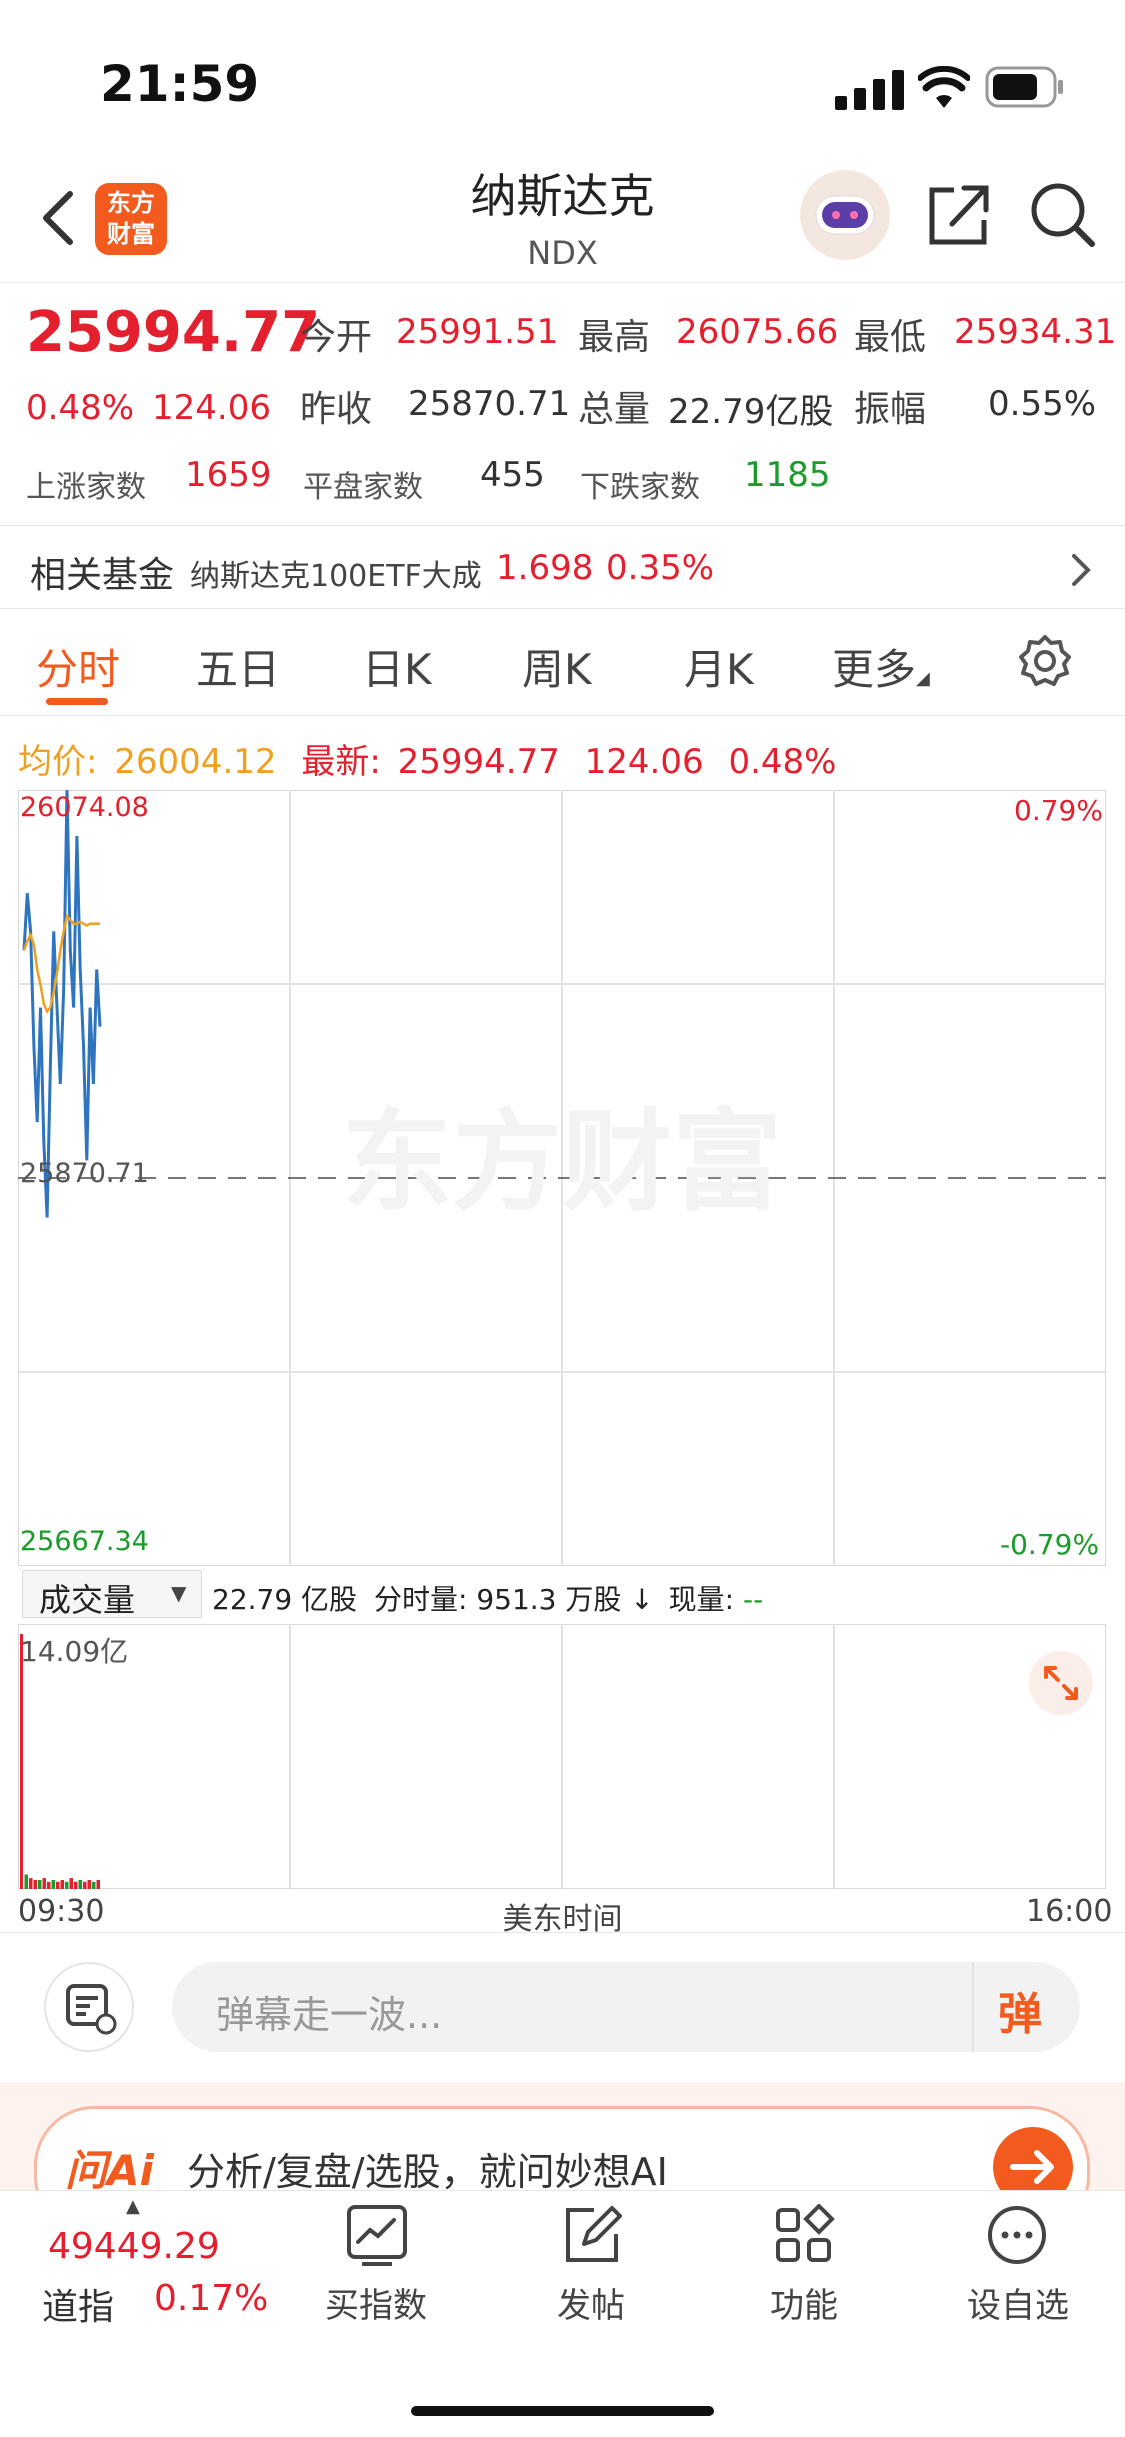 The width and height of the screenshot is (1125, 2437). What do you see at coordinates (1045, 661) in the screenshot?
I see `settings-gear-icon` at bounding box center [1045, 661].